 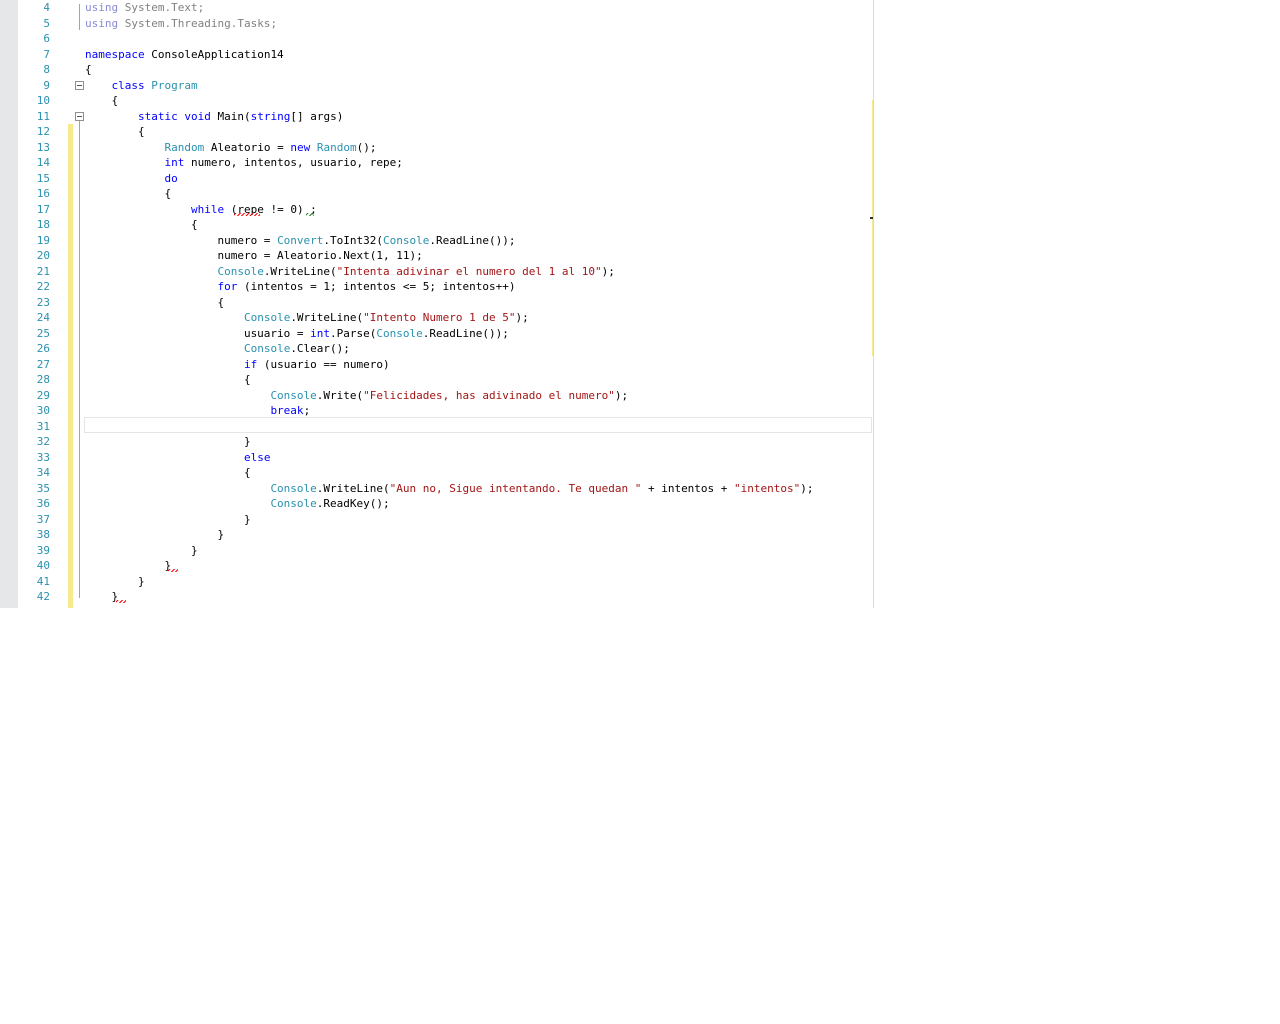 What do you see at coordinates (9, 304) in the screenshot?
I see `selection-margin` at bounding box center [9, 304].